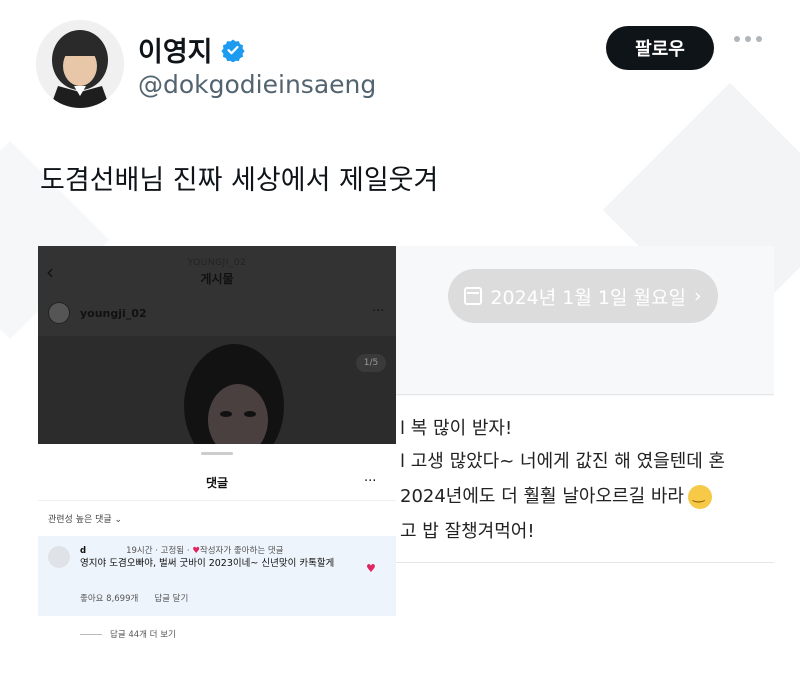 The width and height of the screenshot is (800, 687). What do you see at coordinates (182, 551) in the screenshot?
I see `comment-meta: d 19시간 · 고정됨 · ♥작성자가 좋아하는 댓글` at bounding box center [182, 551].